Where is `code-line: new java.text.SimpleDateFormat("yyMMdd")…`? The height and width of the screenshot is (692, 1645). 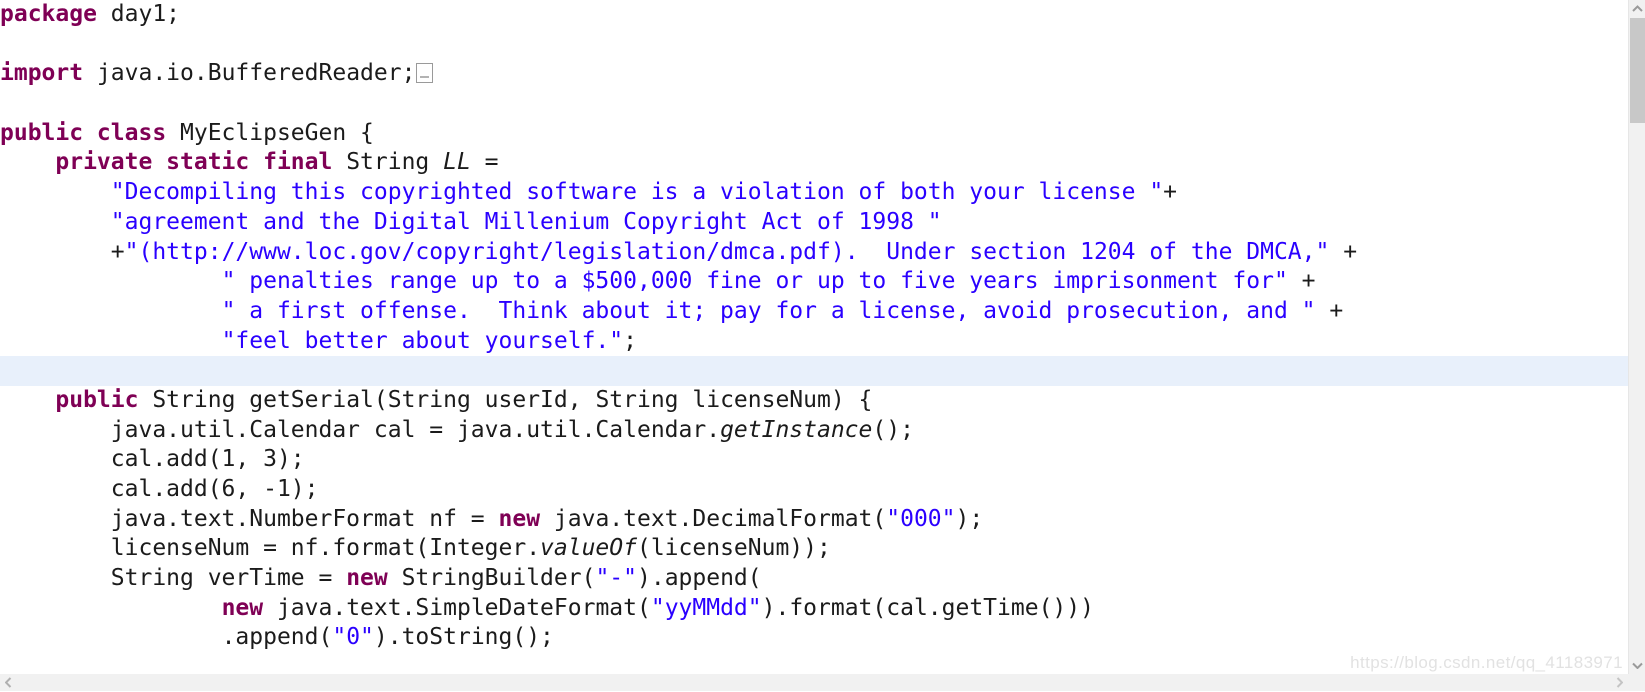
code-line: new java.text.SimpleDateFormat("yyMMdd")… is located at coordinates (814, 609).